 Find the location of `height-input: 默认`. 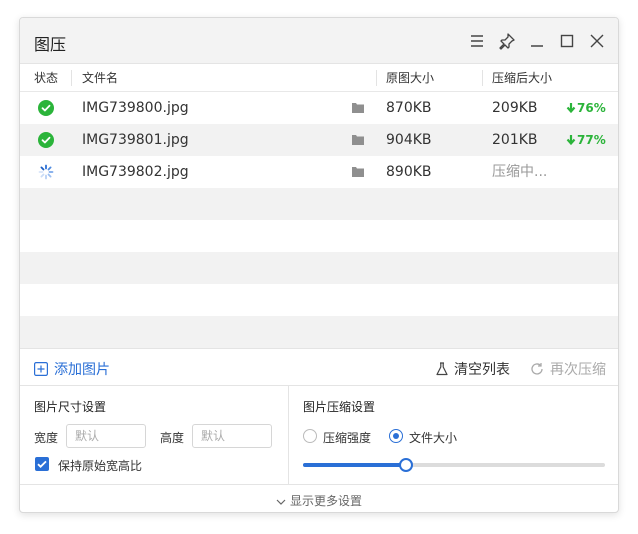

height-input: 默认 is located at coordinates (232, 436).